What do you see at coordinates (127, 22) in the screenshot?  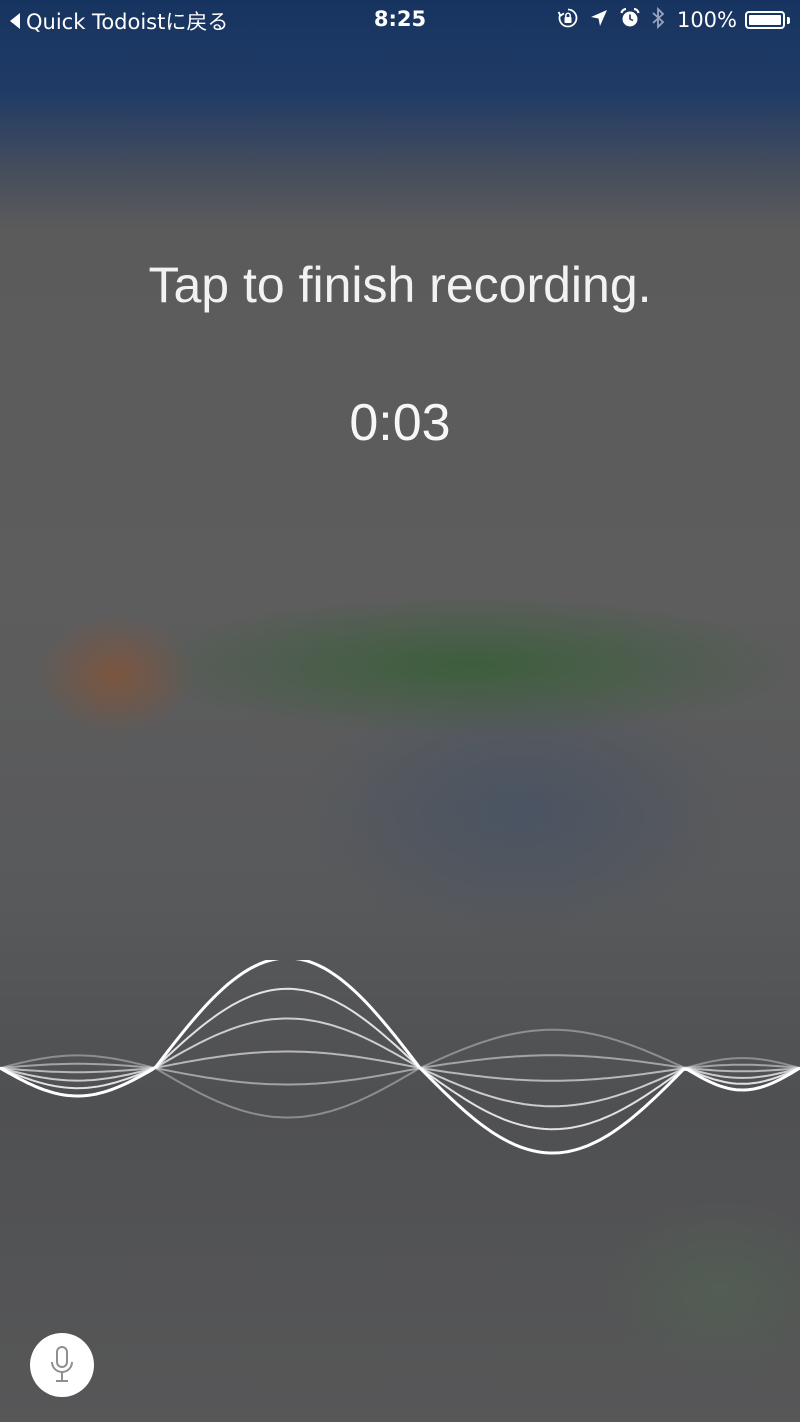 I see `back-link-label: Quick Todoistに戻る` at bounding box center [127, 22].